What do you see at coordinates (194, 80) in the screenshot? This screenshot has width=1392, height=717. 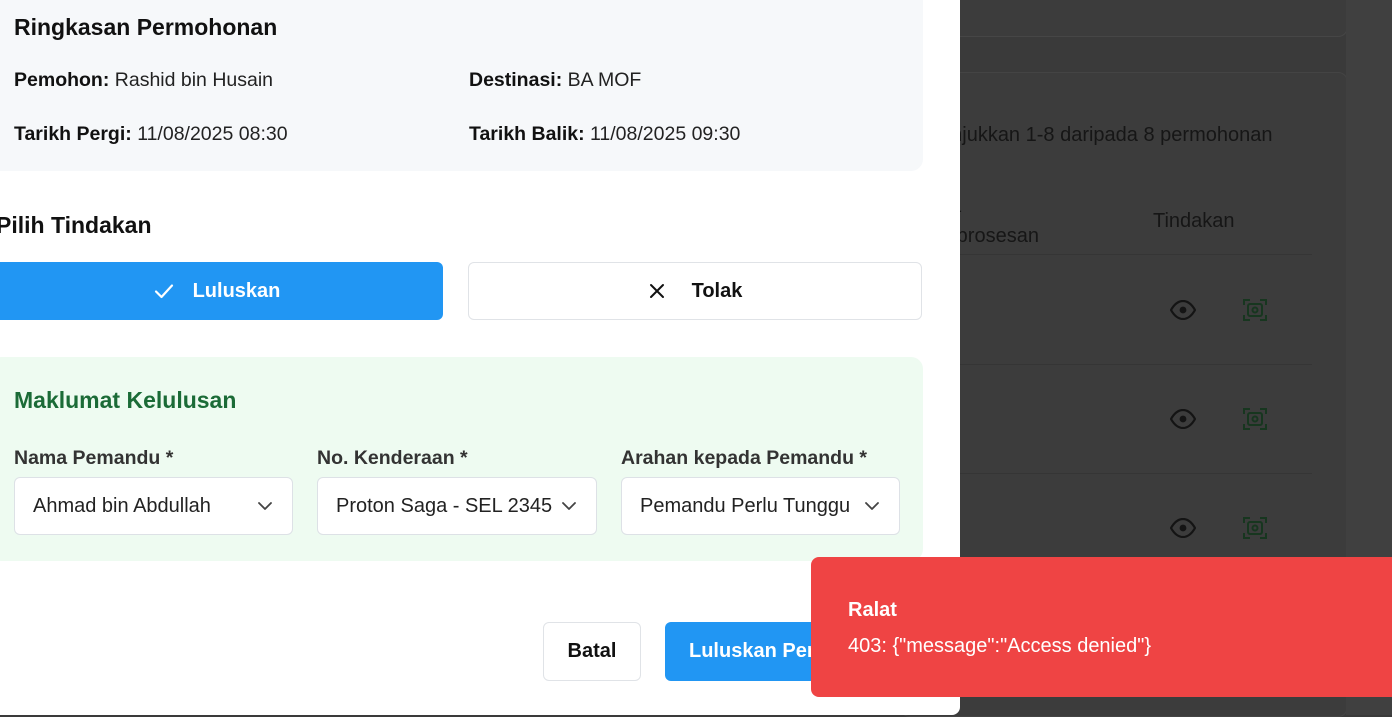 I see `applicant-value: Rashid bin Husain` at bounding box center [194, 80].